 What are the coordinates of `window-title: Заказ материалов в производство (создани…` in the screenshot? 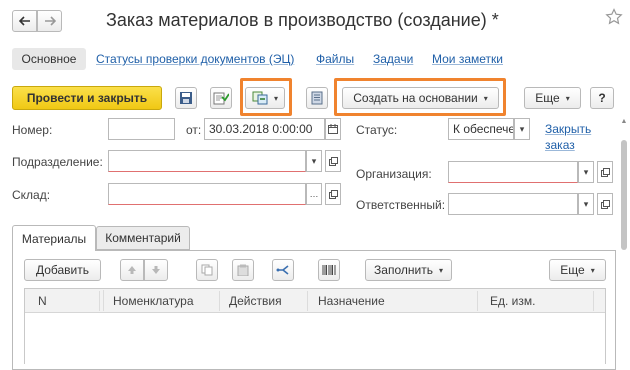 It's located at (302, 20).